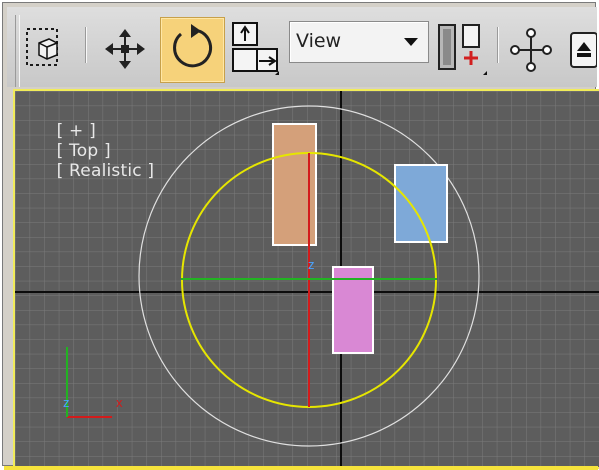 The width and height of the screenshot is (599, 470). Describe the element at coordinates (66, 402) in the screenshot. I see `tripod-z-label: z` at that location.